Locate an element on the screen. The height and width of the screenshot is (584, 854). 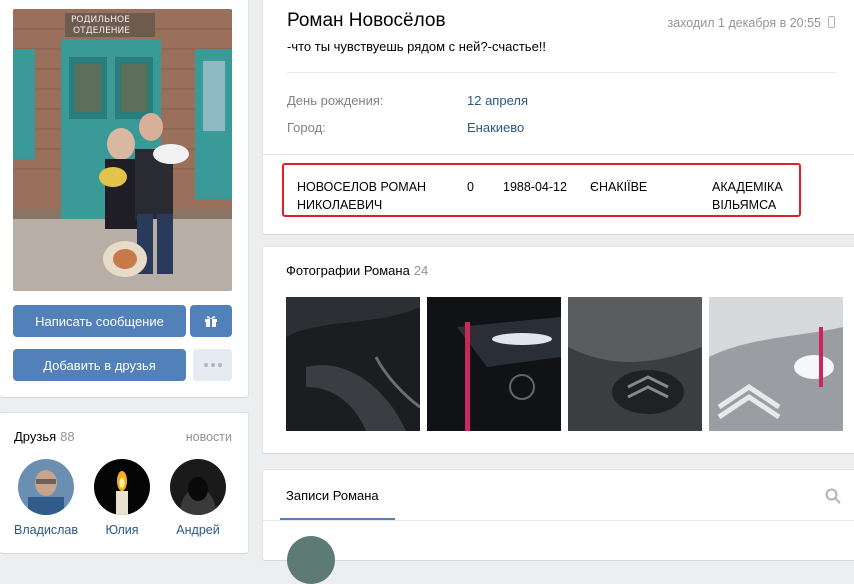
info-value-link: Енакиево is located at coordinates (495, 127).